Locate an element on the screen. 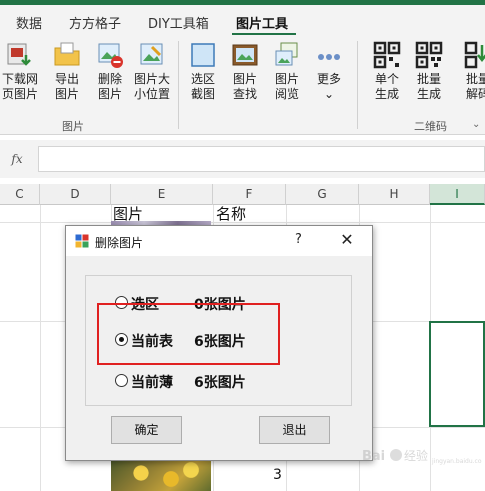 The height and width of the screenshot is (491, 485). column-header-d: D is located at coordinates (75, 194).